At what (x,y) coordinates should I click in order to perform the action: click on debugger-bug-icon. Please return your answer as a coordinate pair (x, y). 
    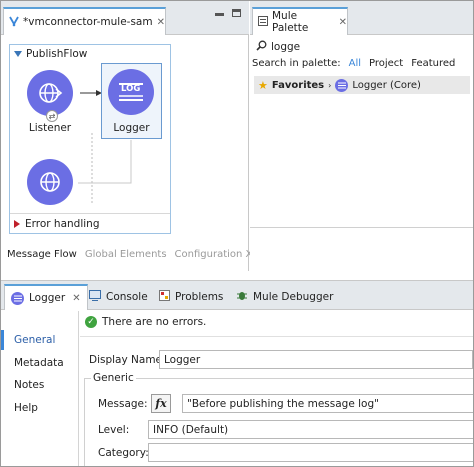
    Looking at the image, I should click on (242, 297).